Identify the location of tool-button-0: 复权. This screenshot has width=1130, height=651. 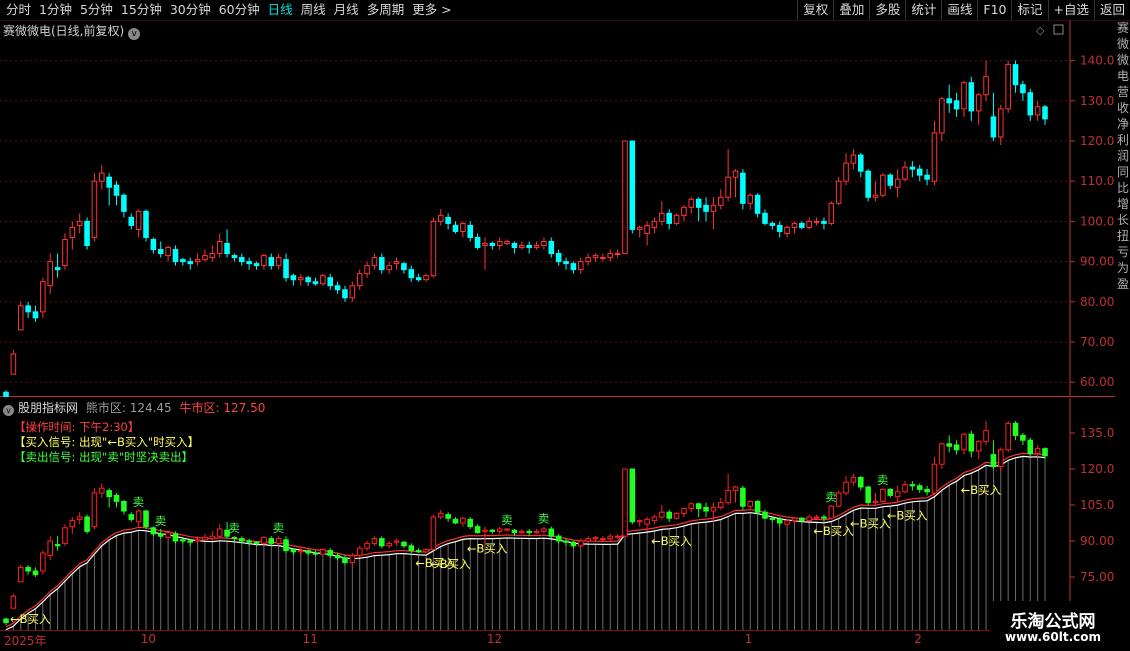
(815, 10).